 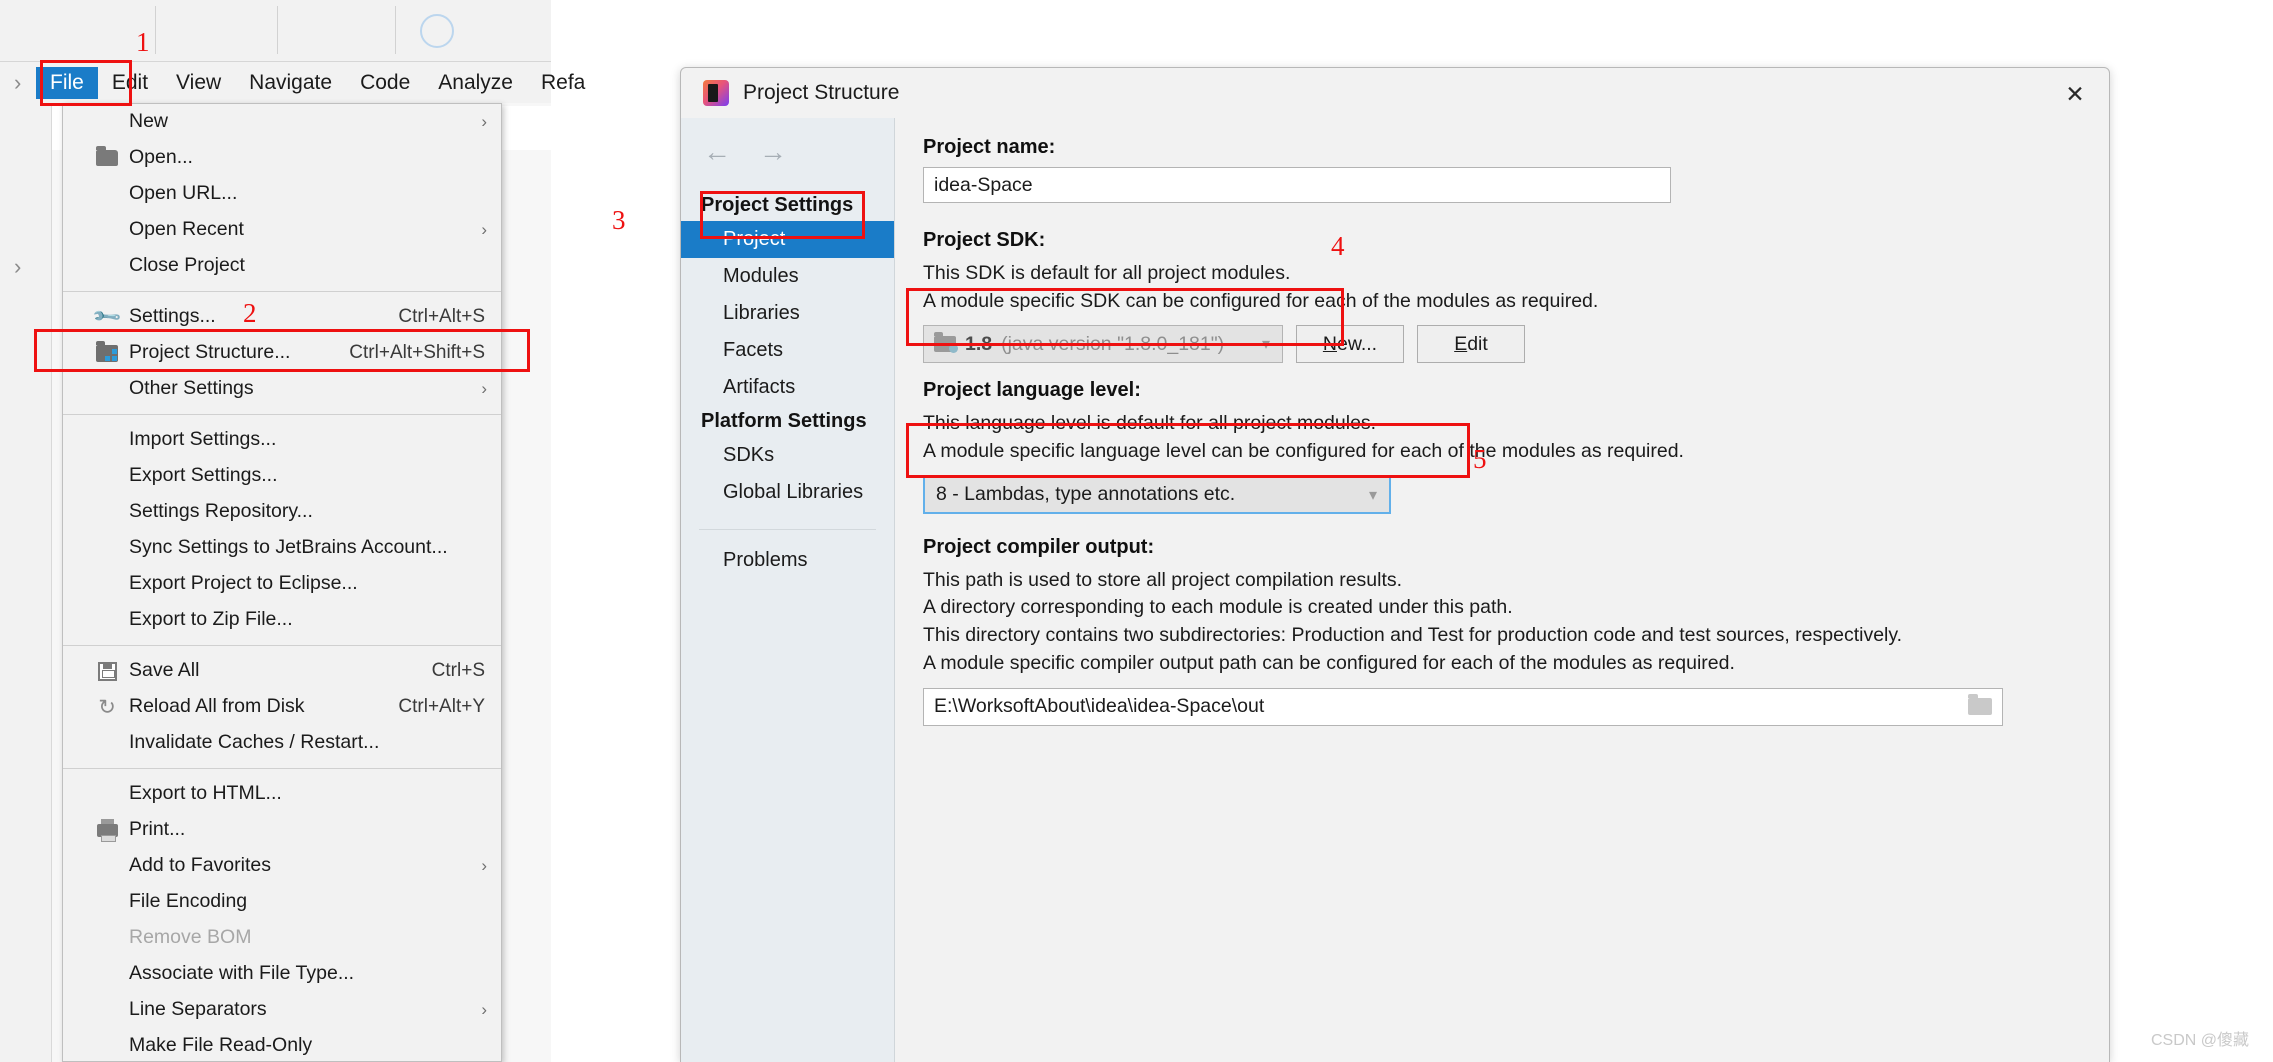 What do you see at coordinates (1477, 343) in the screenshot?
I see `sdk-edit-rest: dit` at bounding box center [1477, 343].